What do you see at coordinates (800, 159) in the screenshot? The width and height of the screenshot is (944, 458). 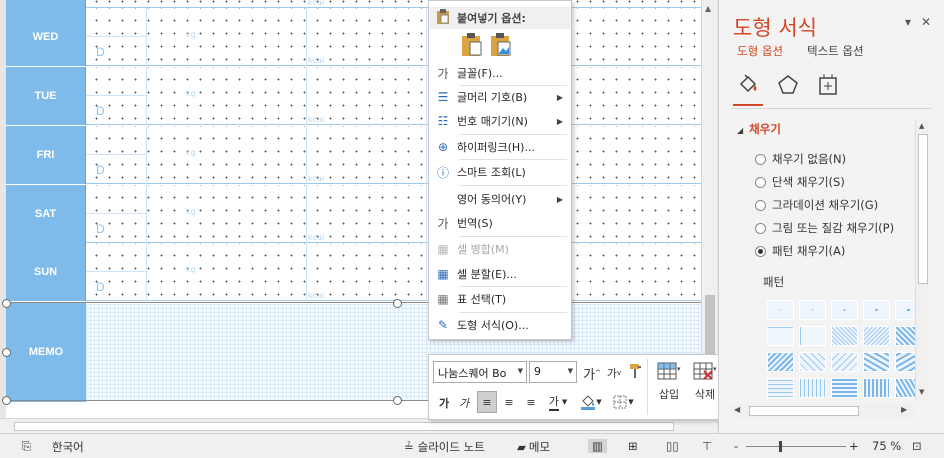 I see `radio-no-fill: 채우기 없음(N)` at bounding box center [800, 159].